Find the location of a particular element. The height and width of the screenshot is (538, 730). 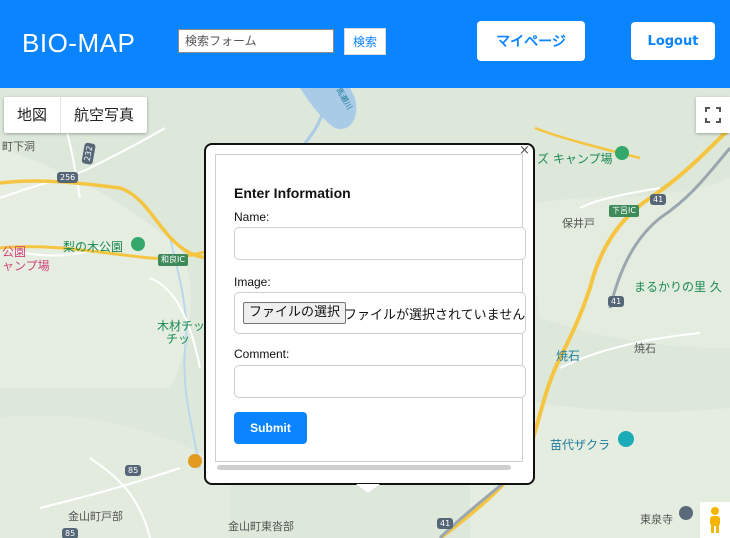

search-button: 検索 is located at coordinates (365, 41).